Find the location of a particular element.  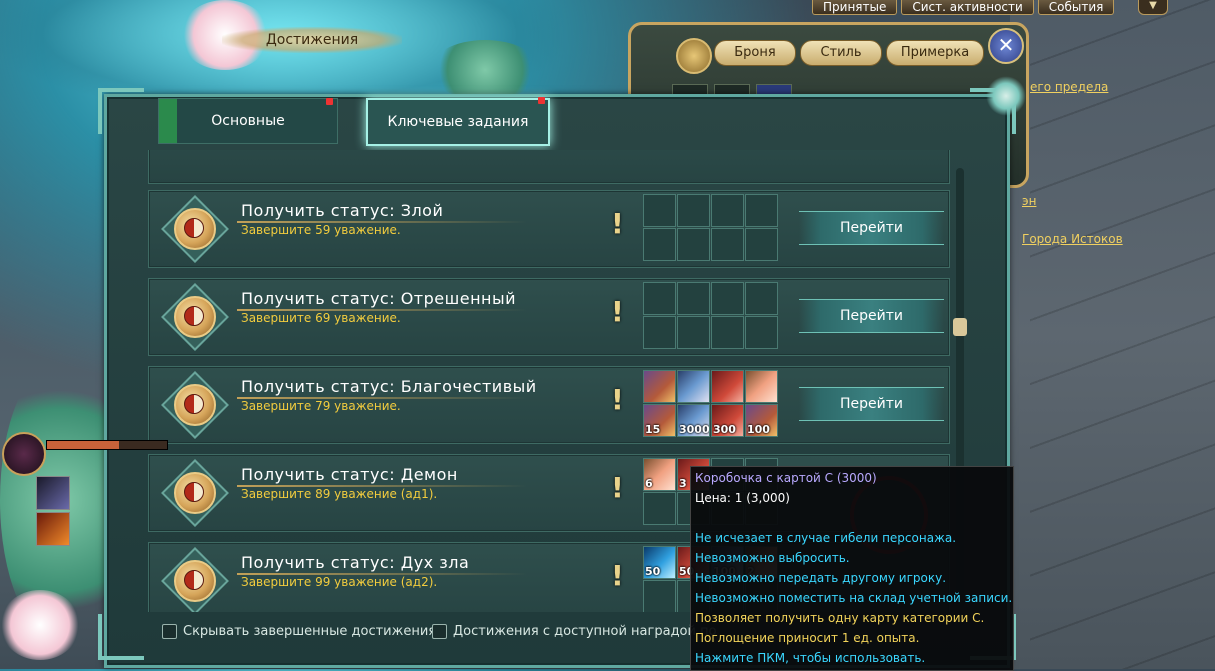

lily-pad is located at coordinates (485, 70).